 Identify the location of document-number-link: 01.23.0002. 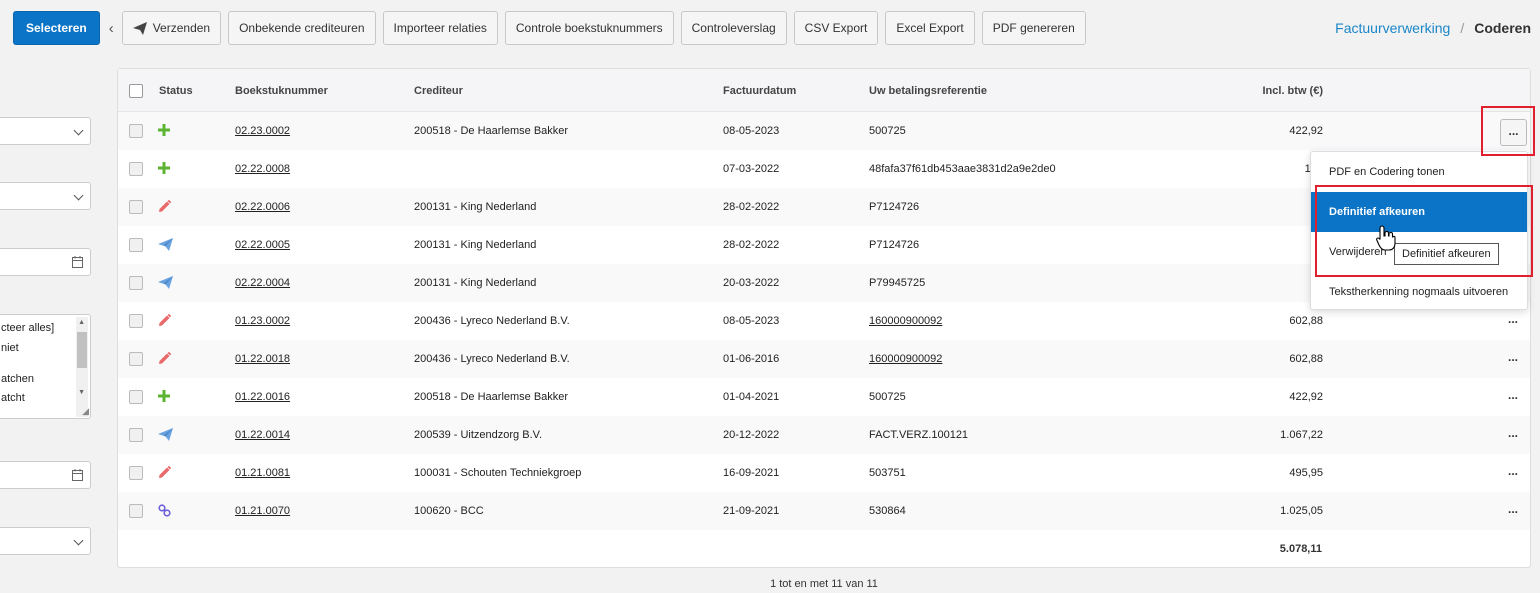
(262, 321).